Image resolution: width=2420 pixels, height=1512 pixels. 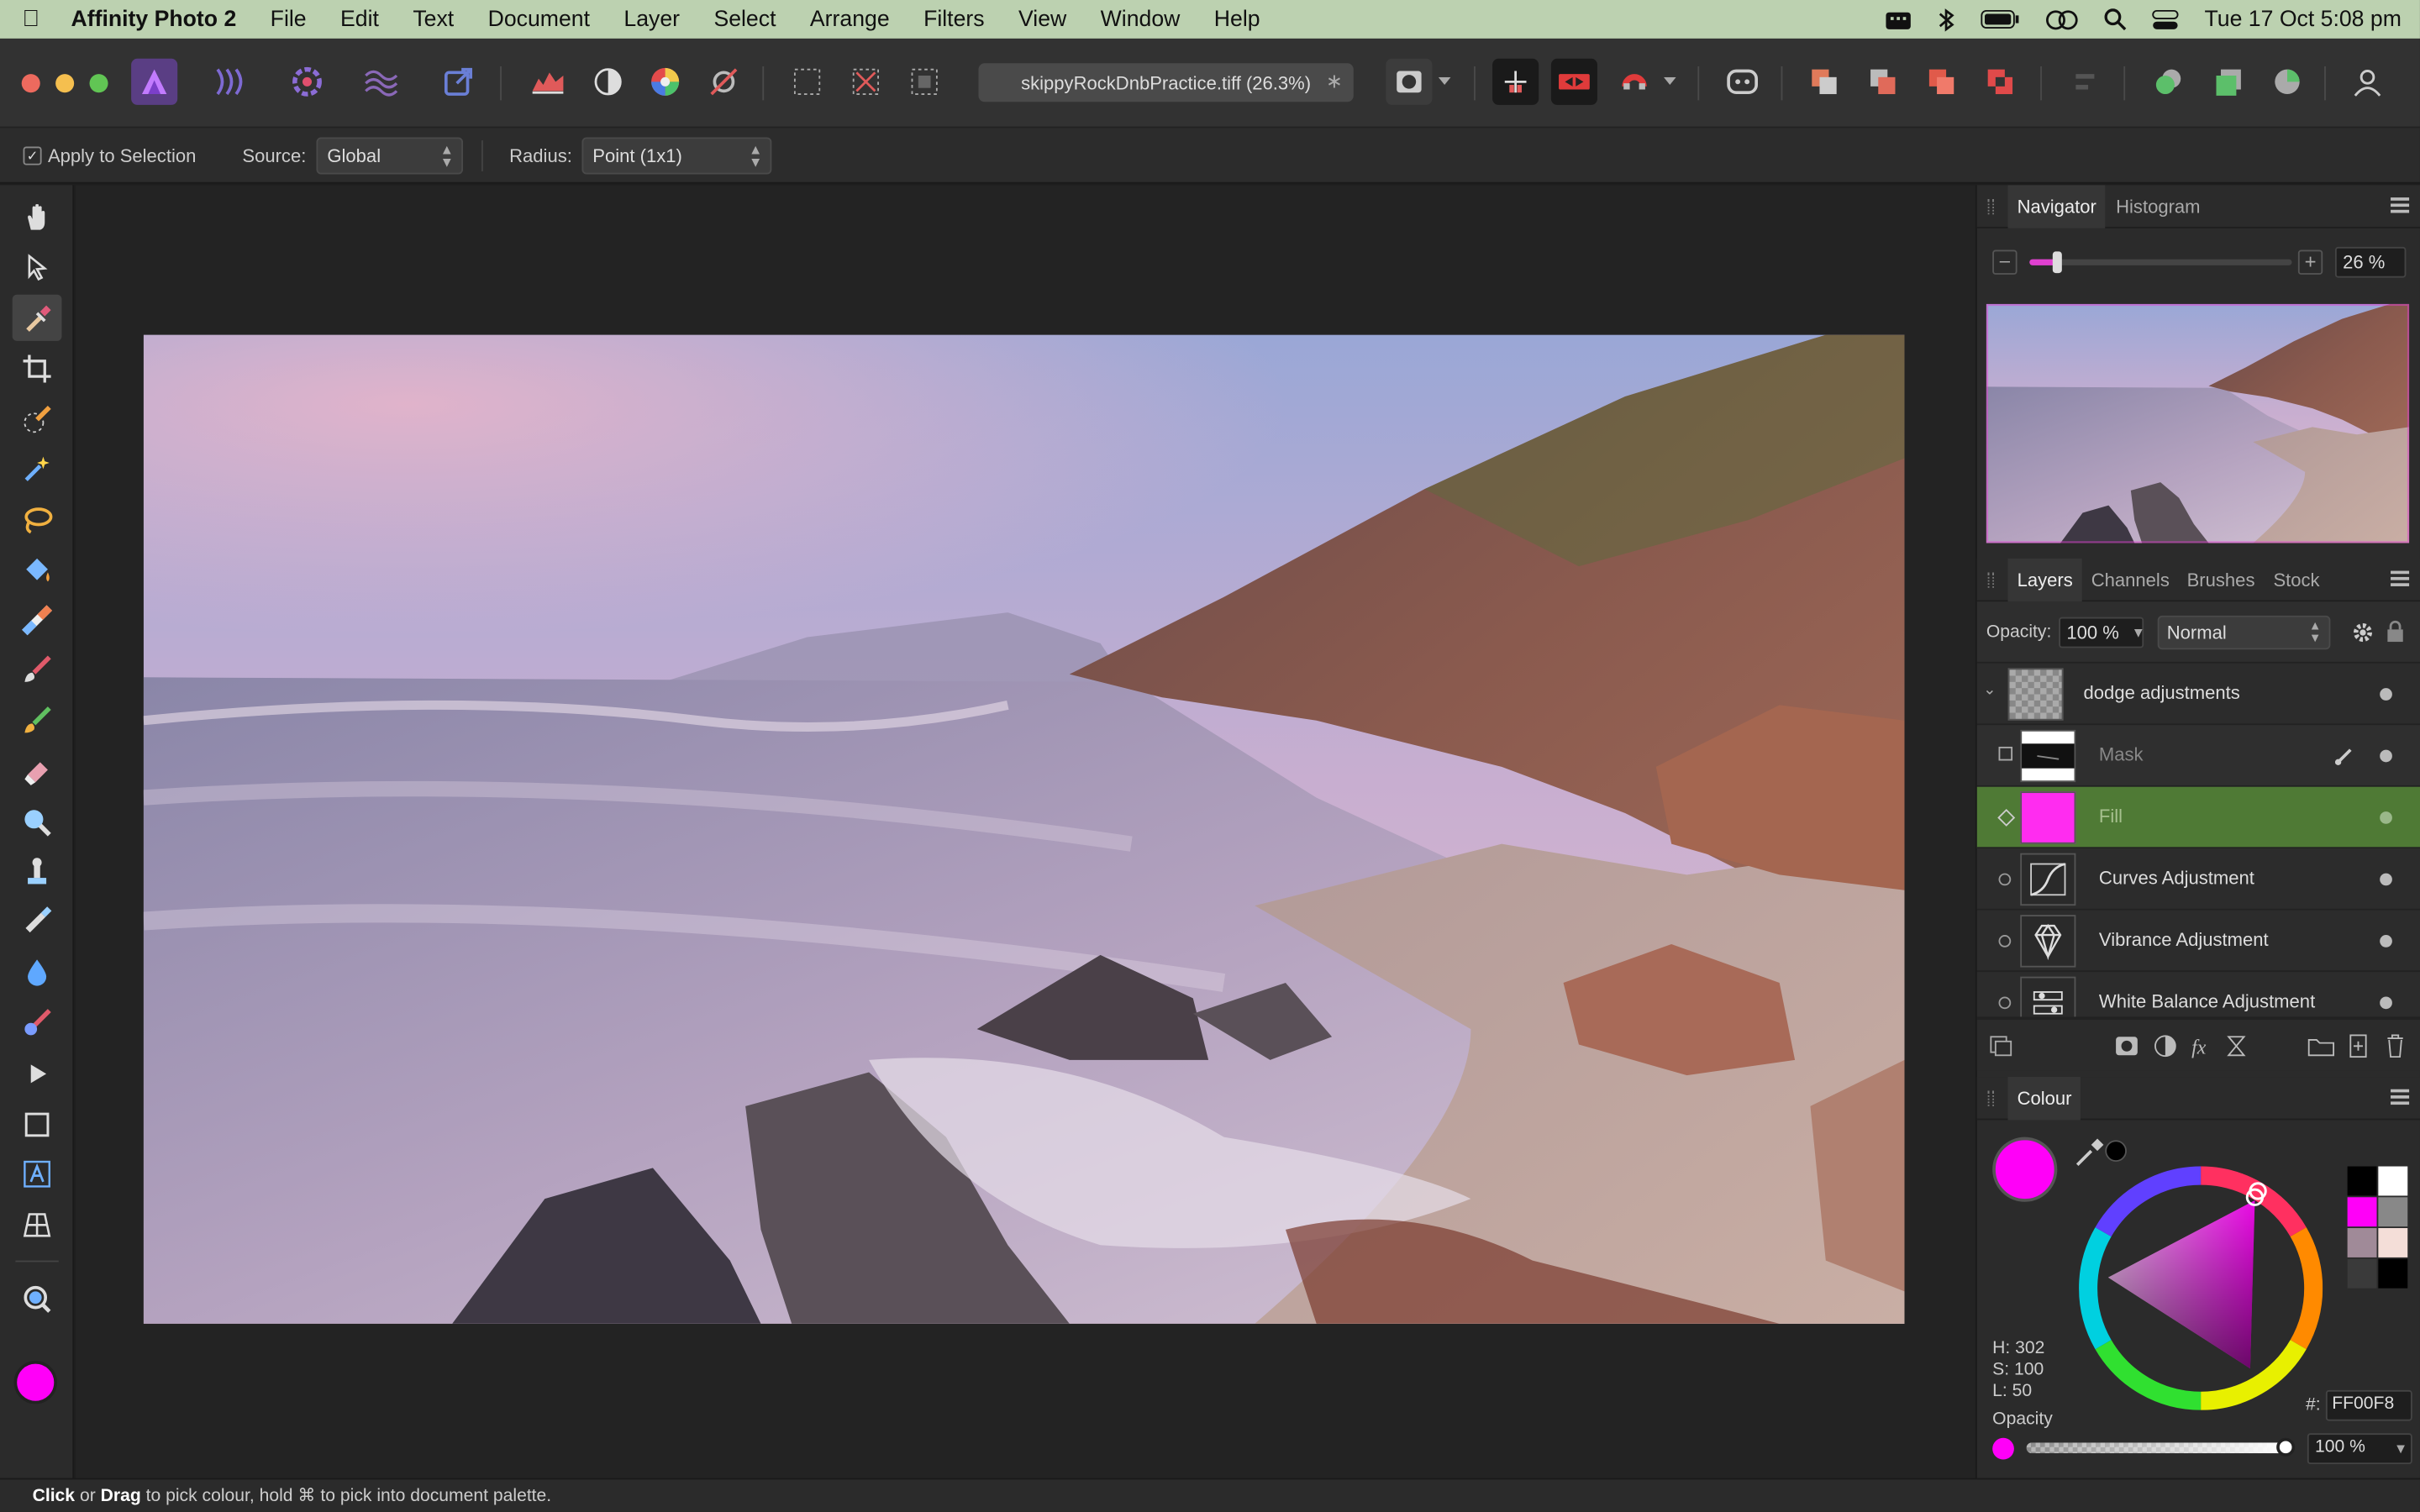 What do you see at coordinates (652, 19) in the screenshot?
I see `menu-layer: Layer` at bounding box center [652, 19].